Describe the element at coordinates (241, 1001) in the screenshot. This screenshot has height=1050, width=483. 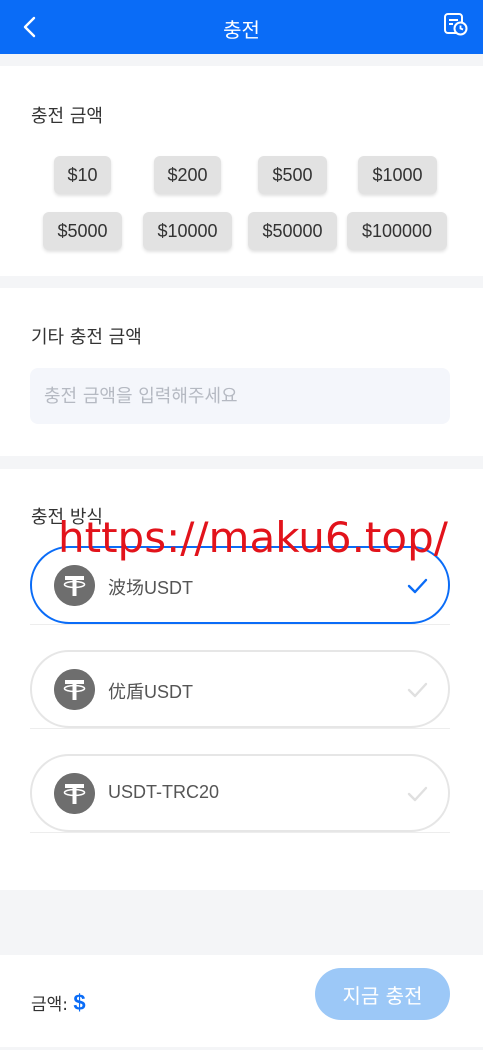
I see `bottom-bar: 금액: $ 지금 충전` at that location.